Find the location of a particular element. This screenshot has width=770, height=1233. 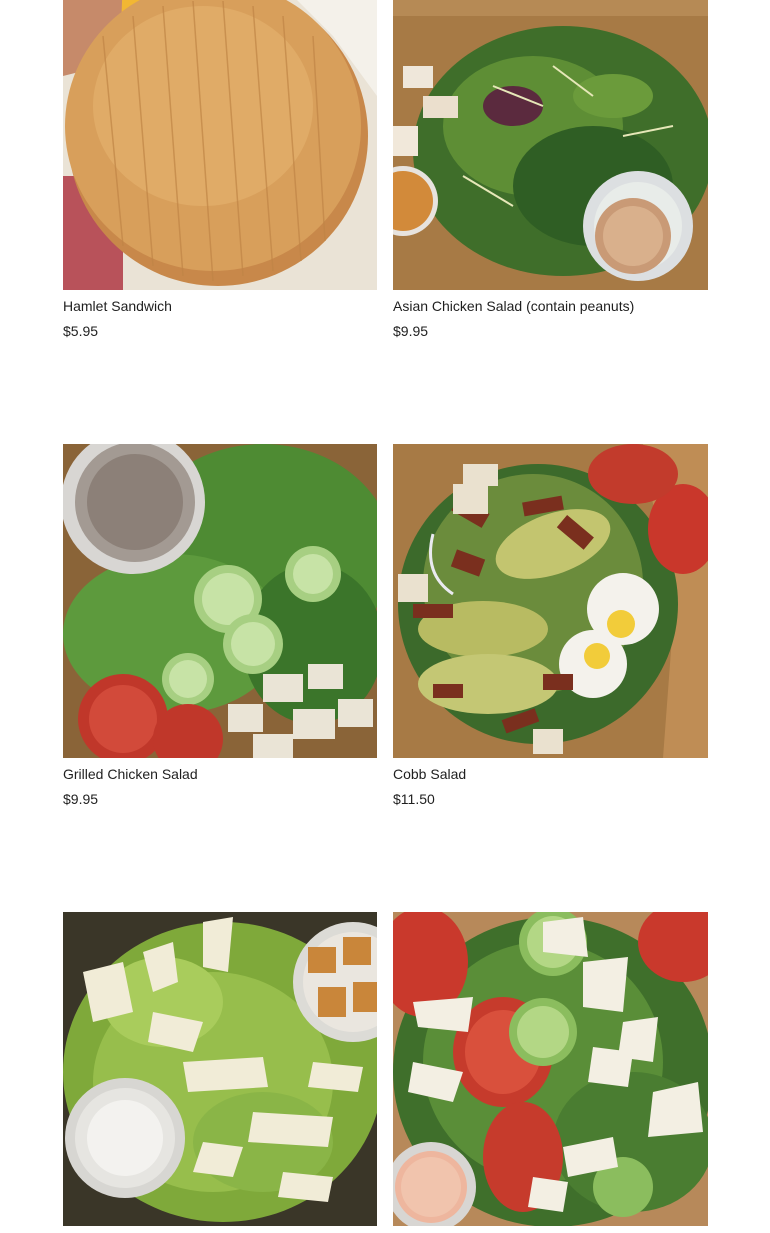

menu-item-card: Cobb Salad $11.50 is located at coordinates (550, 626).